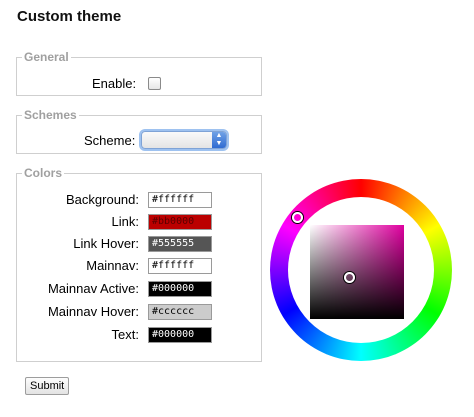 The width and height of the screenshot is (474, 417). I want to click on saturation-value-square, so click(357, 272).